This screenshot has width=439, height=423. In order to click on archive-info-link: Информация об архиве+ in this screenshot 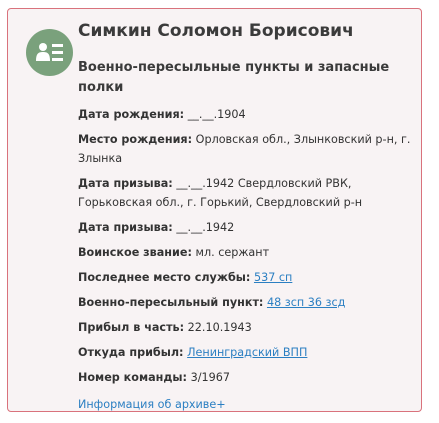, I will do `click(152, 404)`.